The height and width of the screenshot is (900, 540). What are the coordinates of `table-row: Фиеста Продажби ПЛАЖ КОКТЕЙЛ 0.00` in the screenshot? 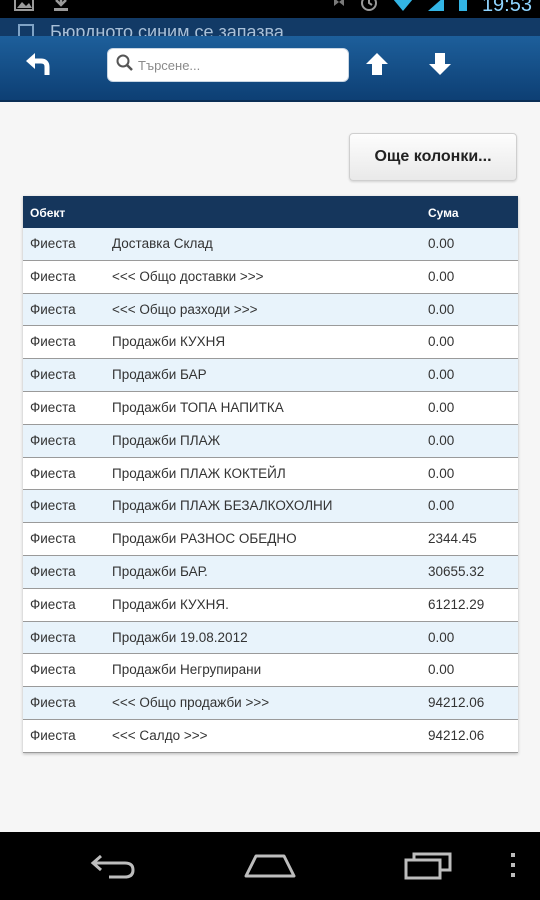 It's located at (270, 474).